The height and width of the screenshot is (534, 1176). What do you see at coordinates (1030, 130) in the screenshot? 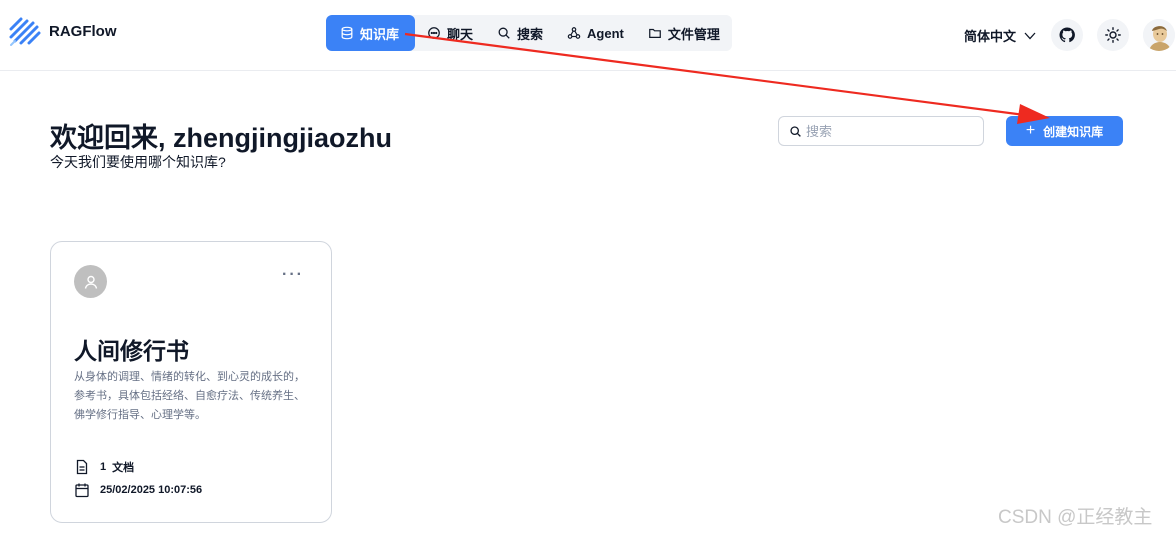
I see `plus-icon: +` at bounding box center [1030, 130].